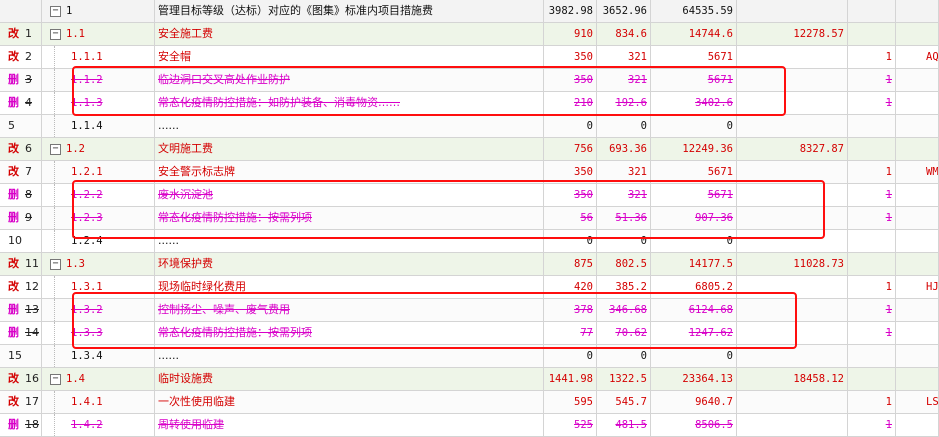  What do you see at coordinates (917, 57) in the screenshot?
I see `value-cell-6: AQ3` at bounding box center [917, 57].